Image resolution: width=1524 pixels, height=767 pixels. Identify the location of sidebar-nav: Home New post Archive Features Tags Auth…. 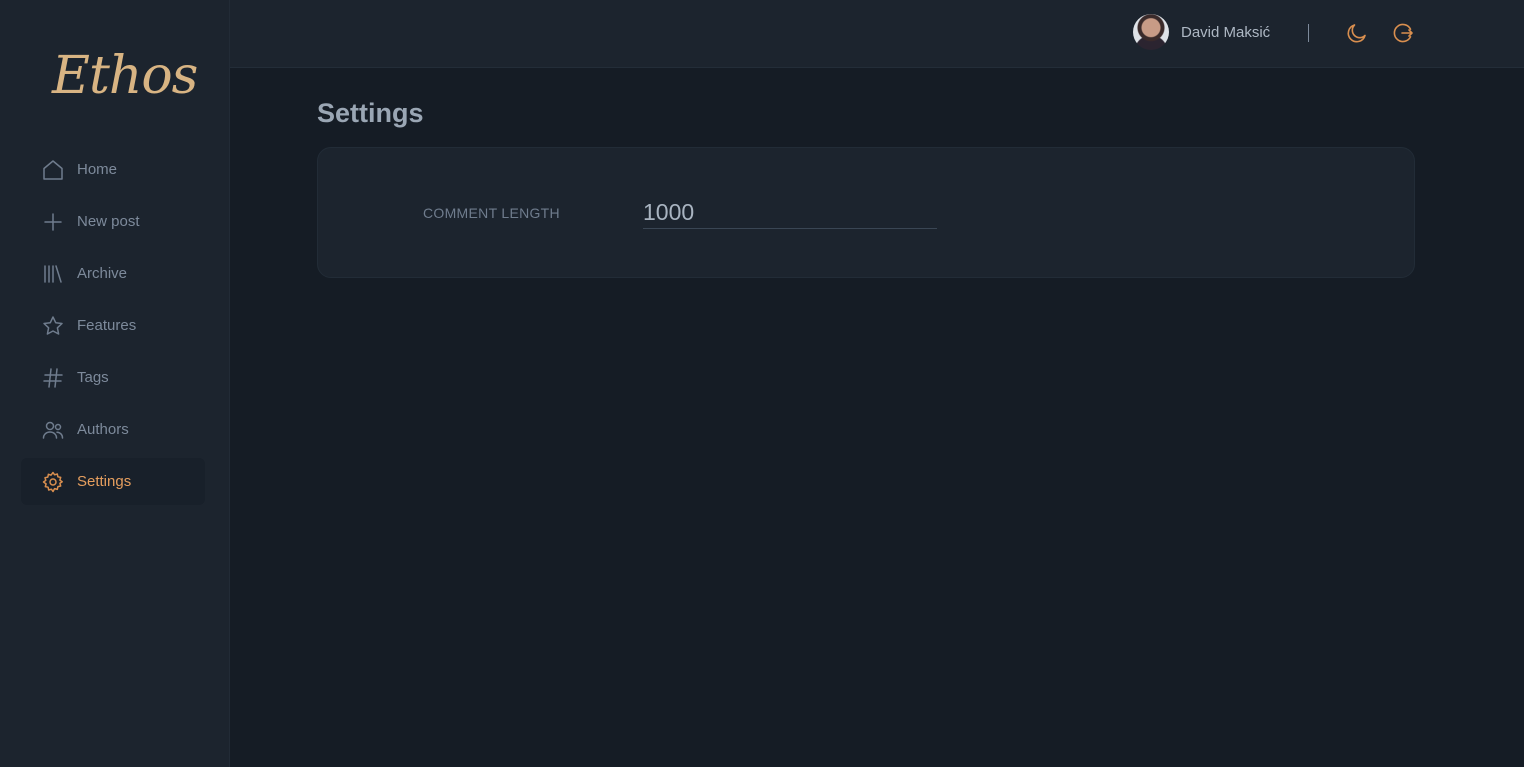
(113, 328).